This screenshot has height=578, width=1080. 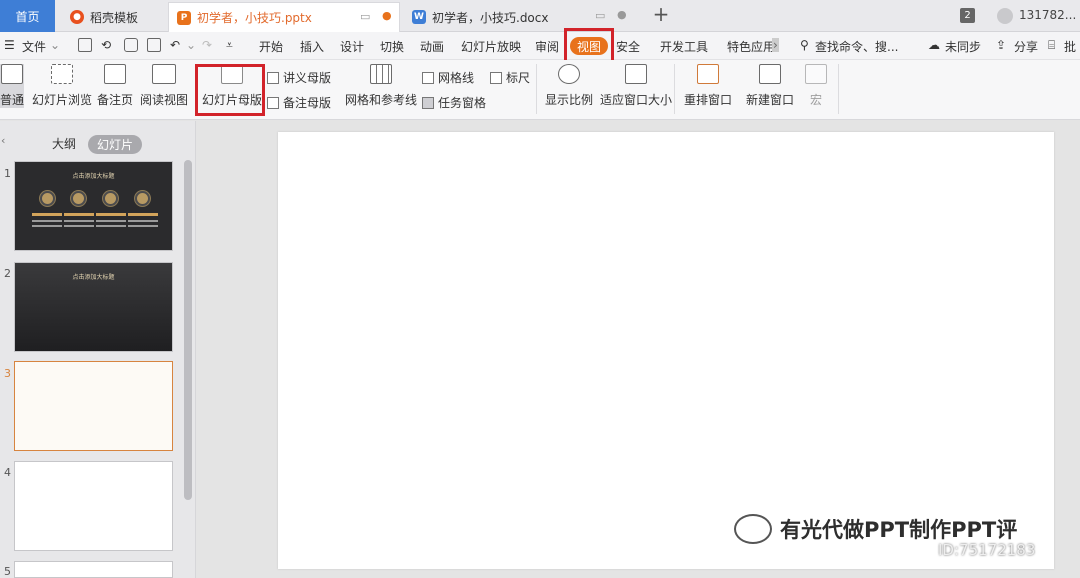 What do you see at coordinates (491, 46) in the screenshot?
I see `menu-slideshow: 幻灯片放映` at bounding box center [491, 46].